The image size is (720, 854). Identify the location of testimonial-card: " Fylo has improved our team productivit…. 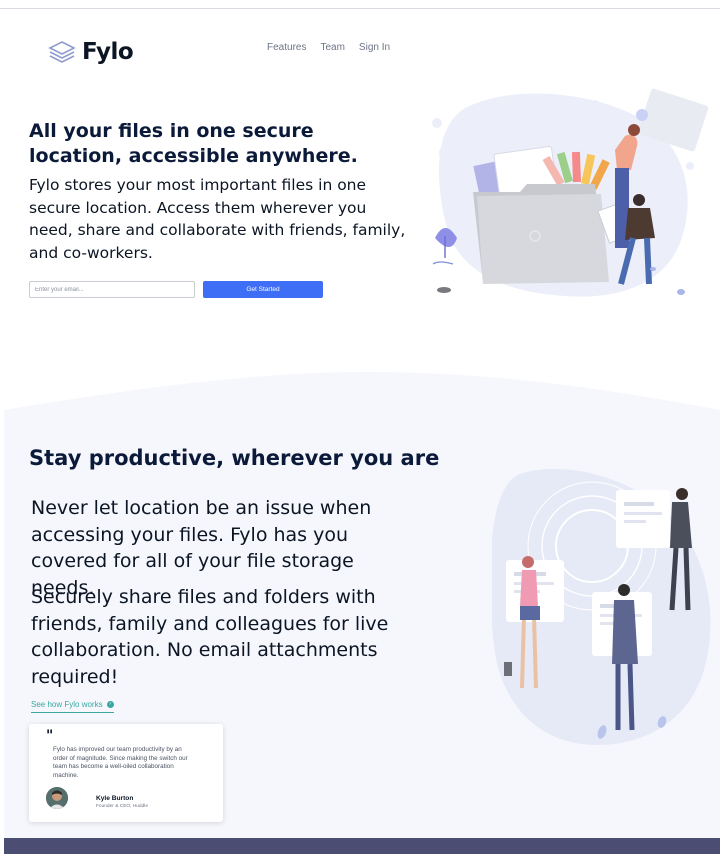
(126, 773).